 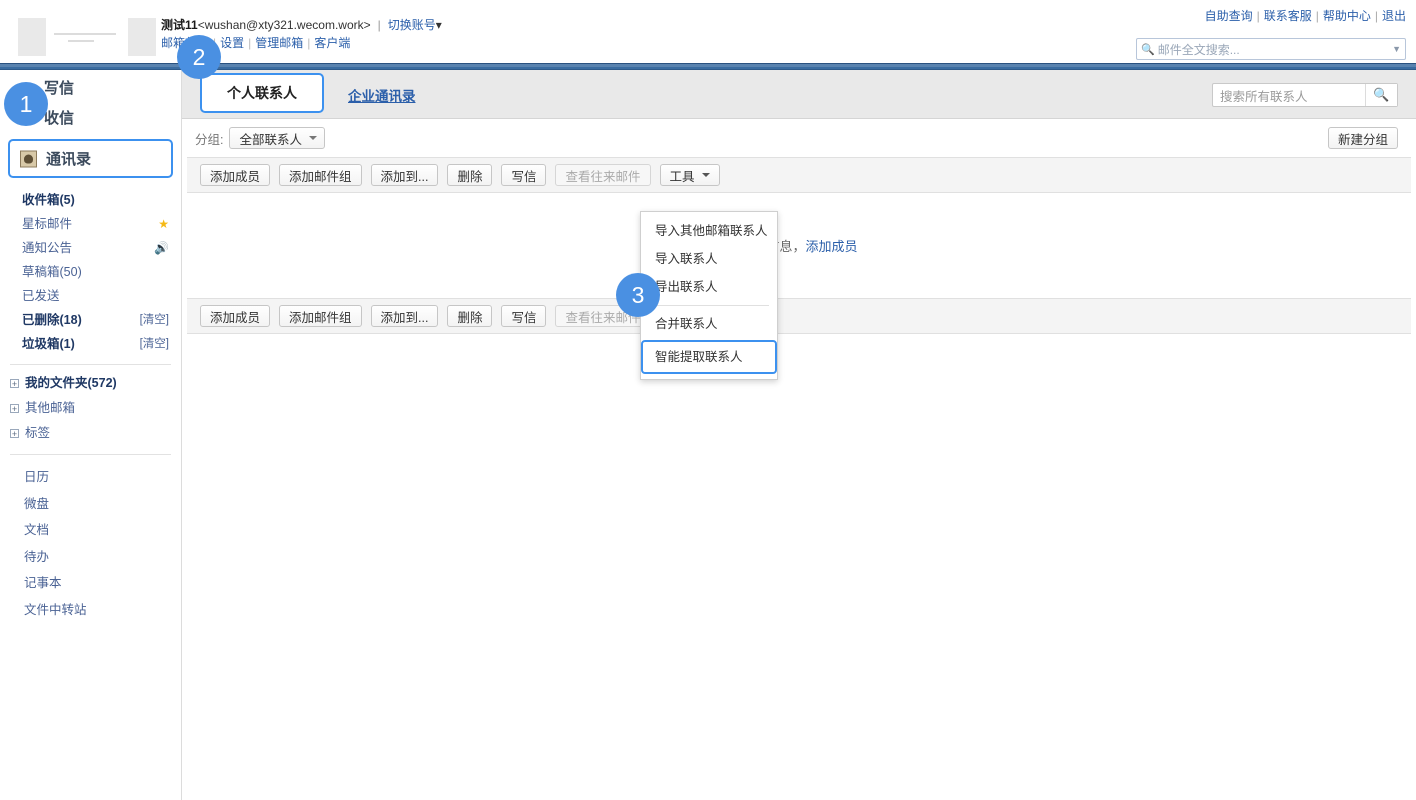 I want to click on step-badge-3: 3, so click(x=638, y=295).